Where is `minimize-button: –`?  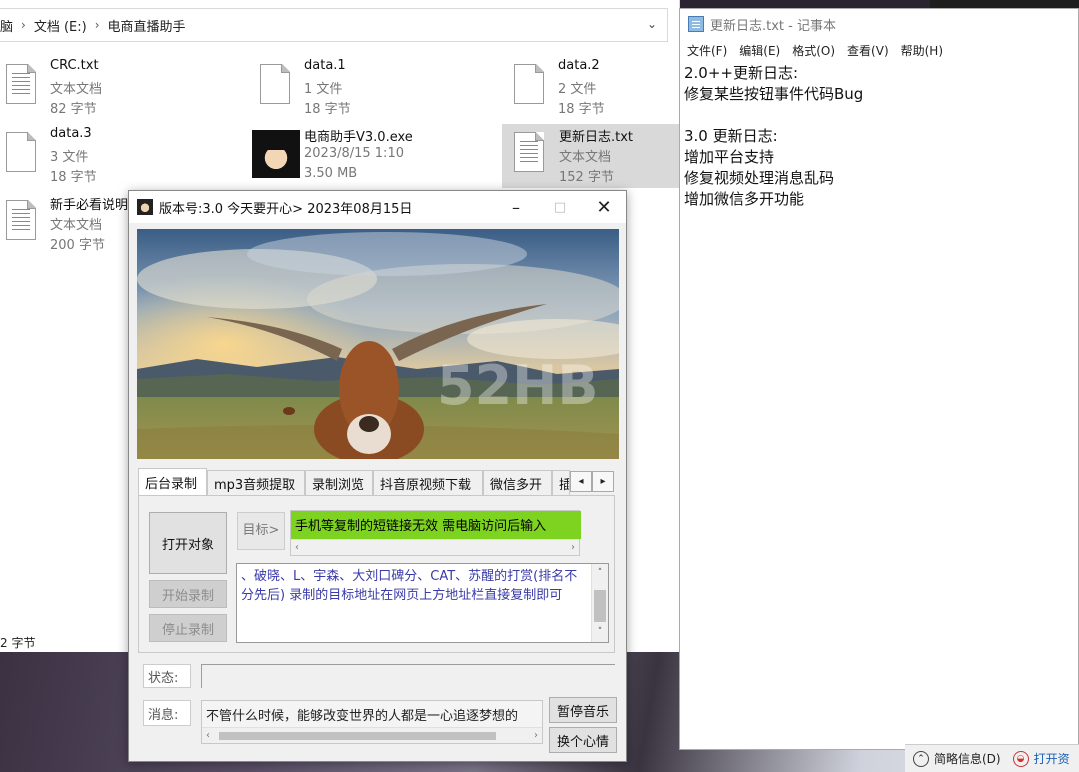 minimize-button: – is located at coordinates (516, 207).